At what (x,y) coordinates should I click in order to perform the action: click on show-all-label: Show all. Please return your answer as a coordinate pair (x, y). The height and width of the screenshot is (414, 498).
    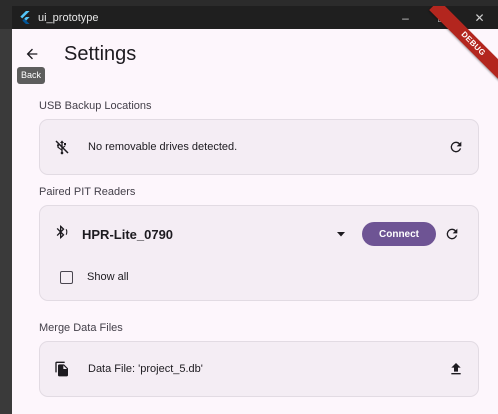
    Looking at the image, I should click on (108, 277).